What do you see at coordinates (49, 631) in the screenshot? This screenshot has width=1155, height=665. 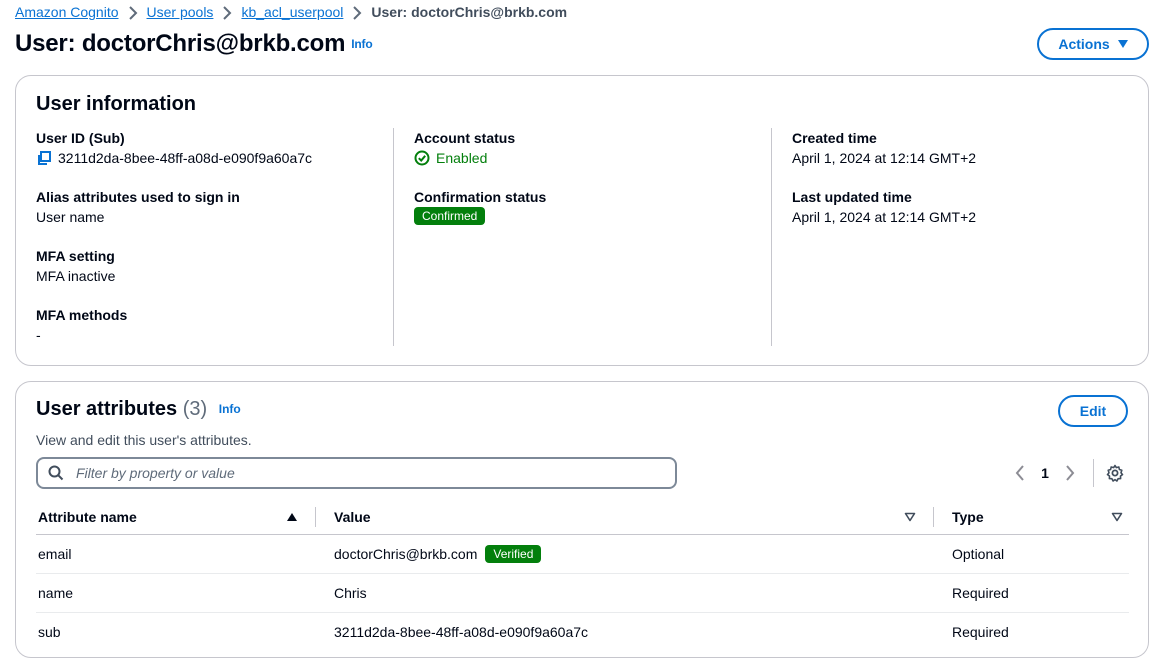 I see `attribute-name-cell: sub` at bounding box center [49, 631].